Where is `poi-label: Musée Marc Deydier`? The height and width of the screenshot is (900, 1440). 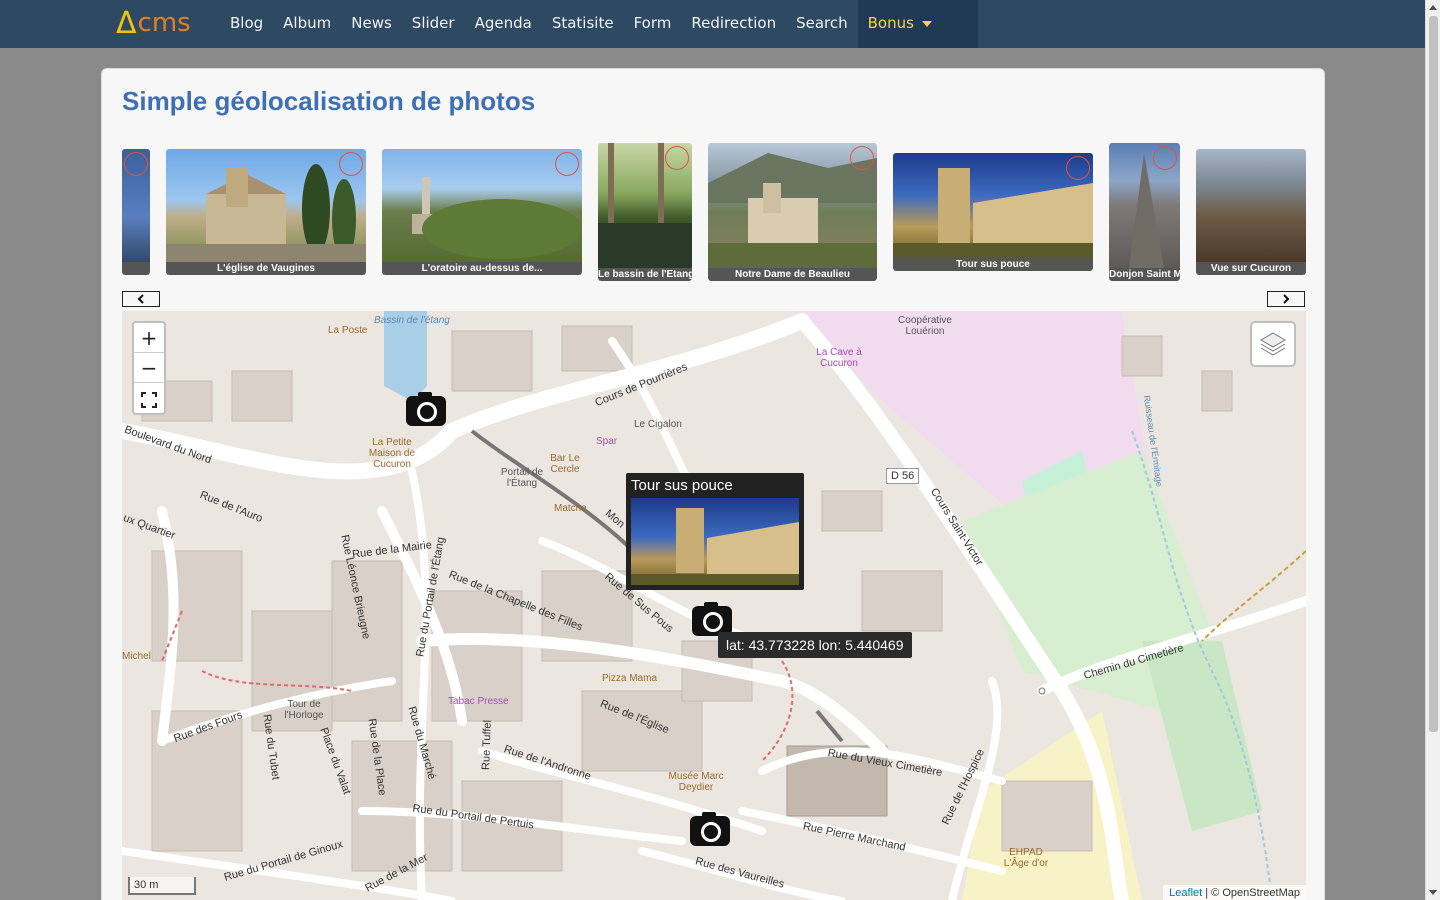
poi-label: Musée Marc Deydier is located at coordinates (696, 782).